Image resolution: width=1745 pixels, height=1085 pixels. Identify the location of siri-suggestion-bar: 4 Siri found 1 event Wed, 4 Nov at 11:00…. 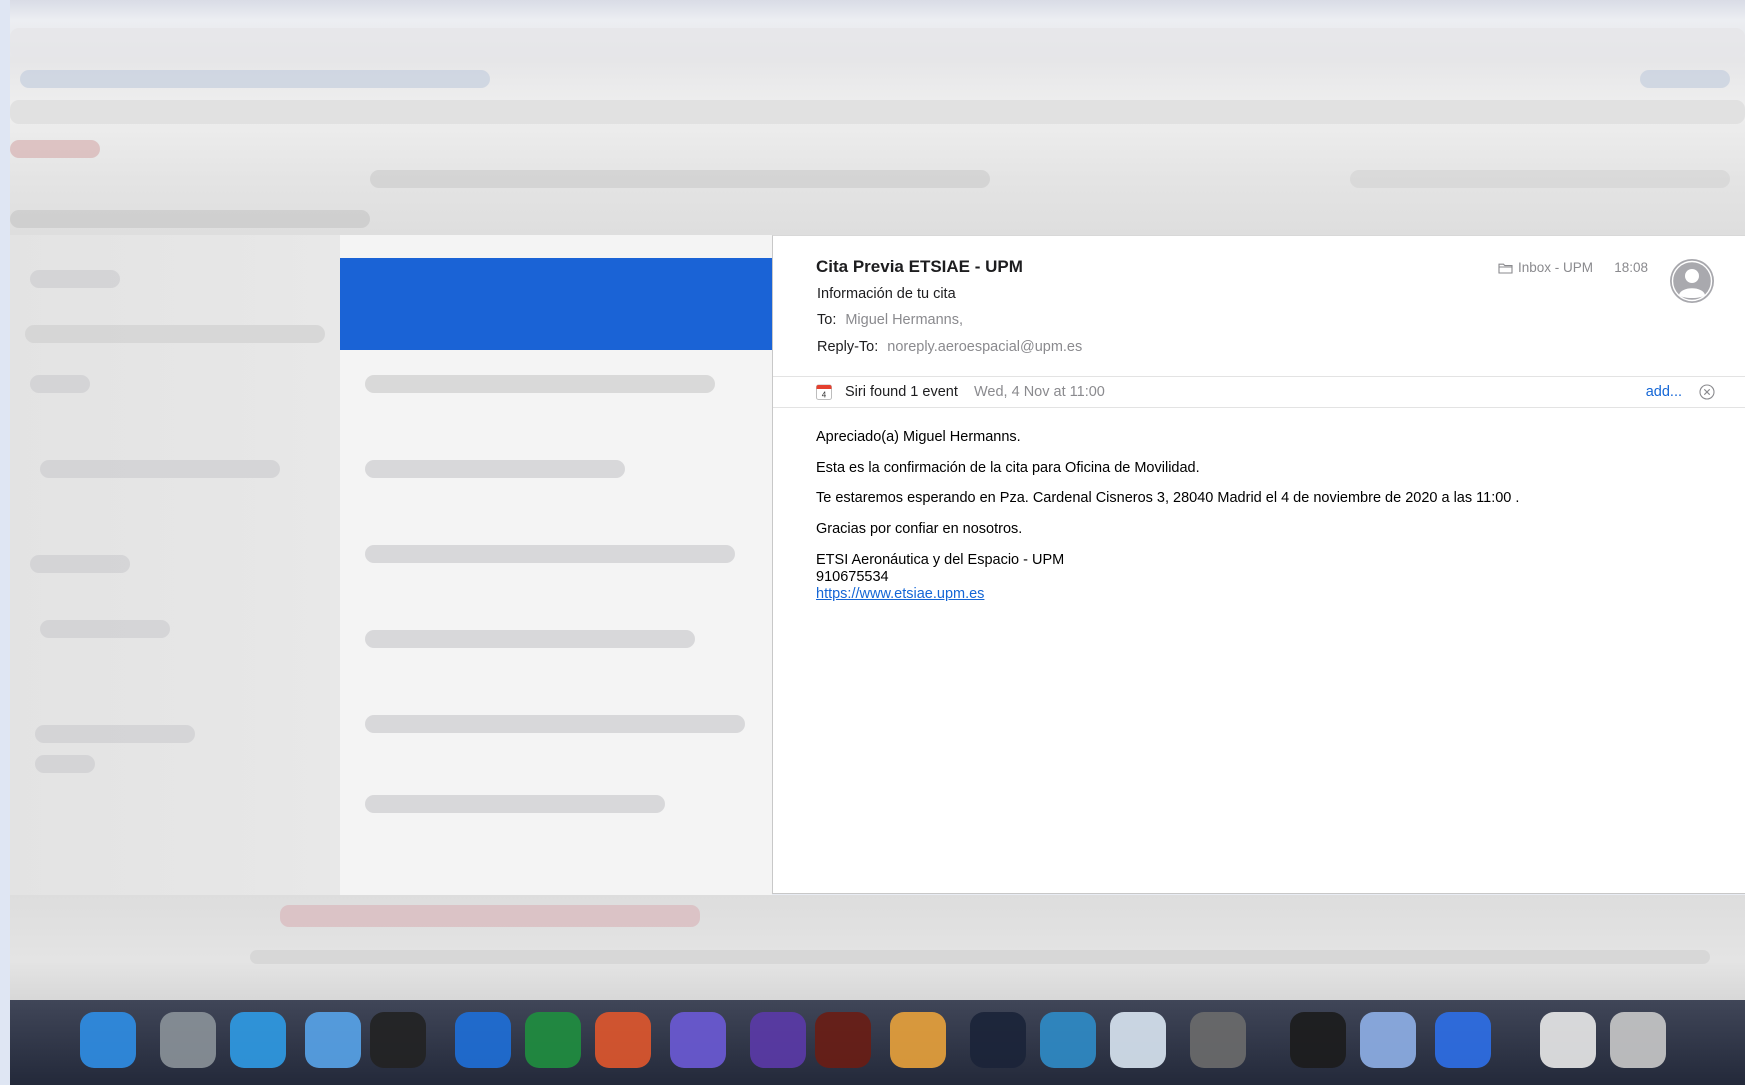
(1259, 392).